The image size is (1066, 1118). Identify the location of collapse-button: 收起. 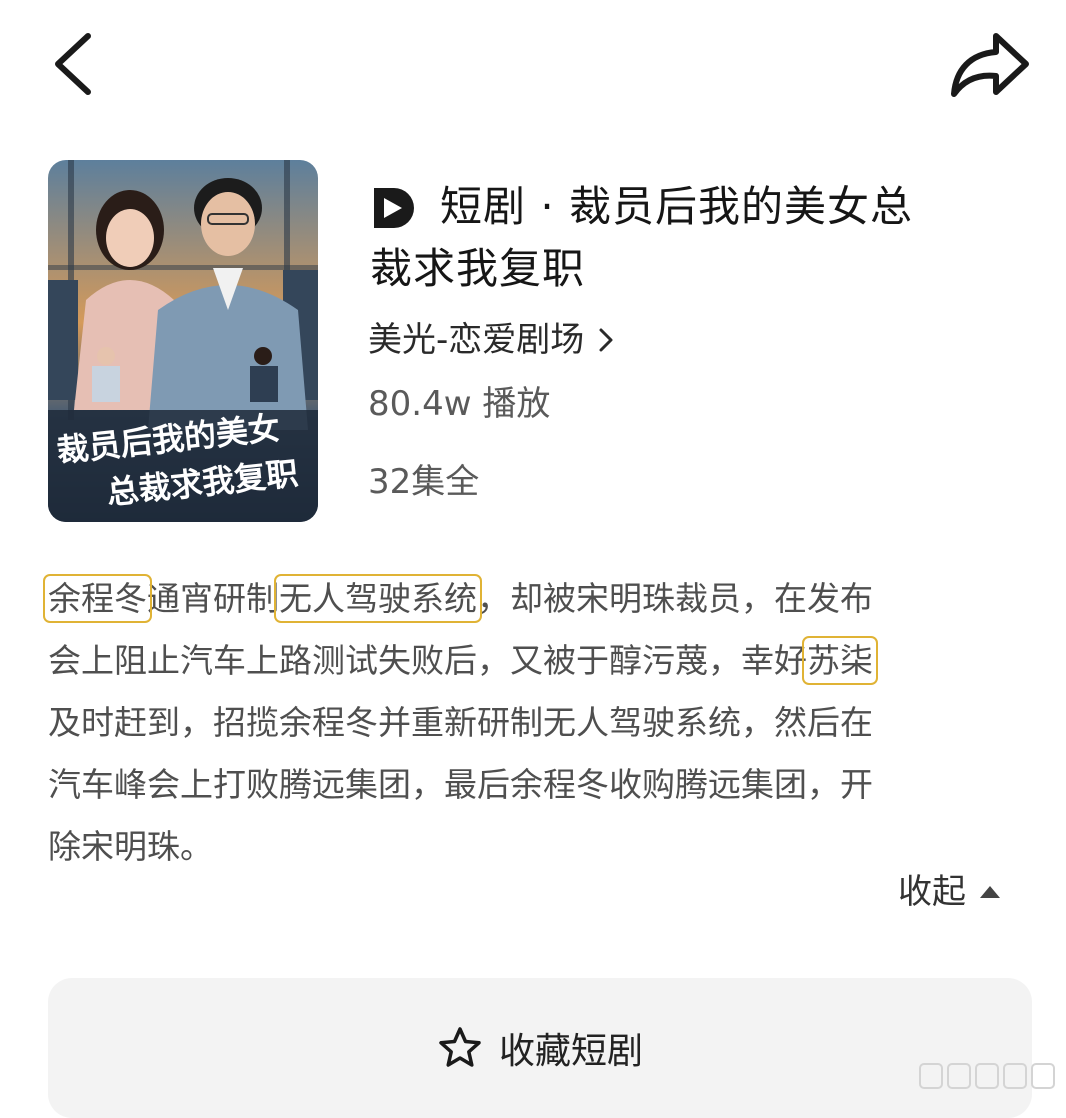
(950, 892).